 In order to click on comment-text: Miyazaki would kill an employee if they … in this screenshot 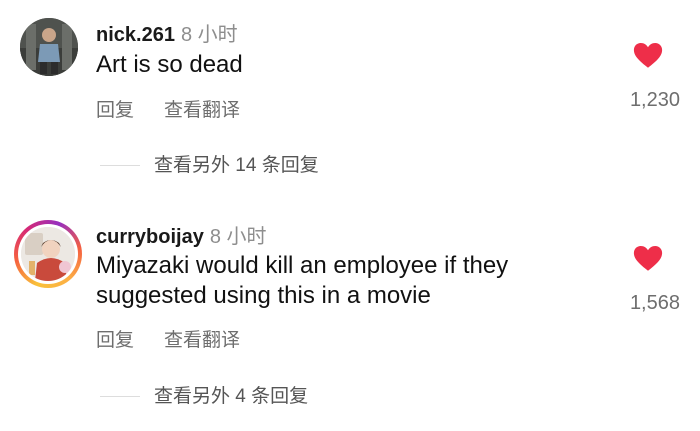, I will do `click(302, 280)`.